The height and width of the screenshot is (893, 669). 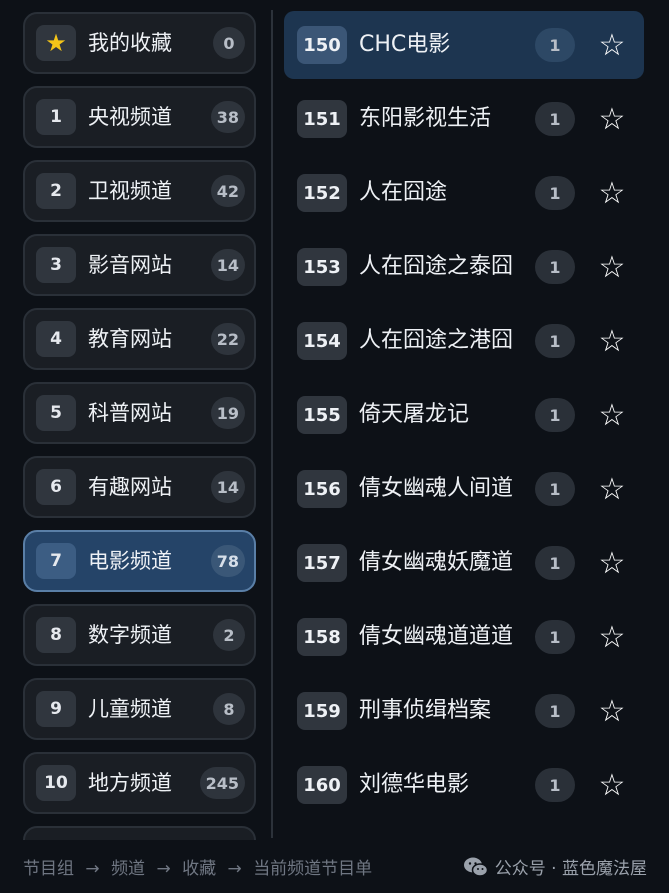 I want to click on channel-name: 刑事侦缉档案, so click(x=425, y=710).